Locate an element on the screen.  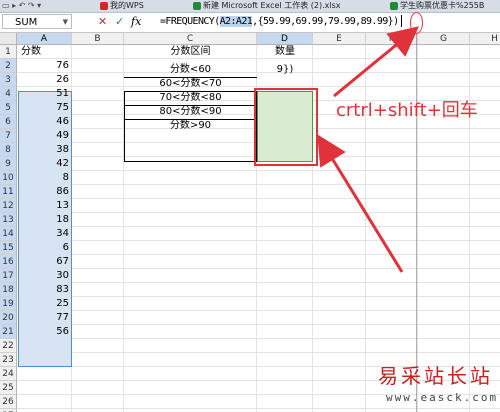
row-header: 12 is located at coordinates (8, 206).